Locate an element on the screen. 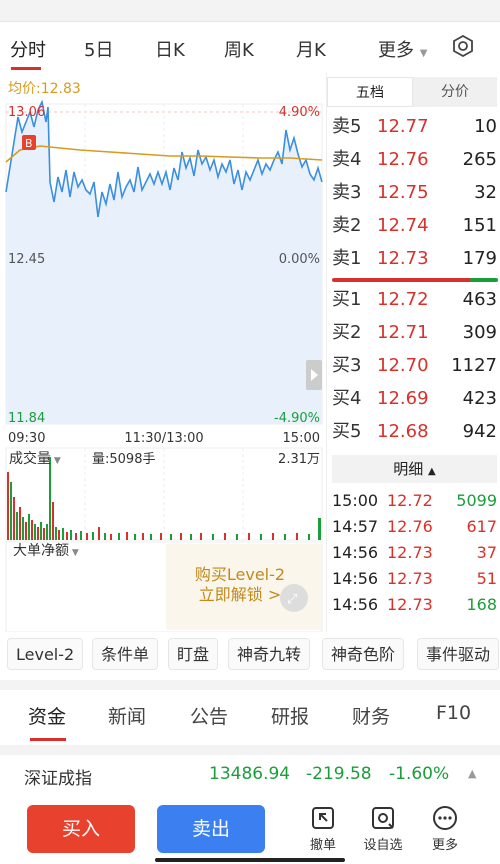 The height and width of the screenshot is (864, 500). price-low-label: 11.84 is located at coordinates (26, 418).